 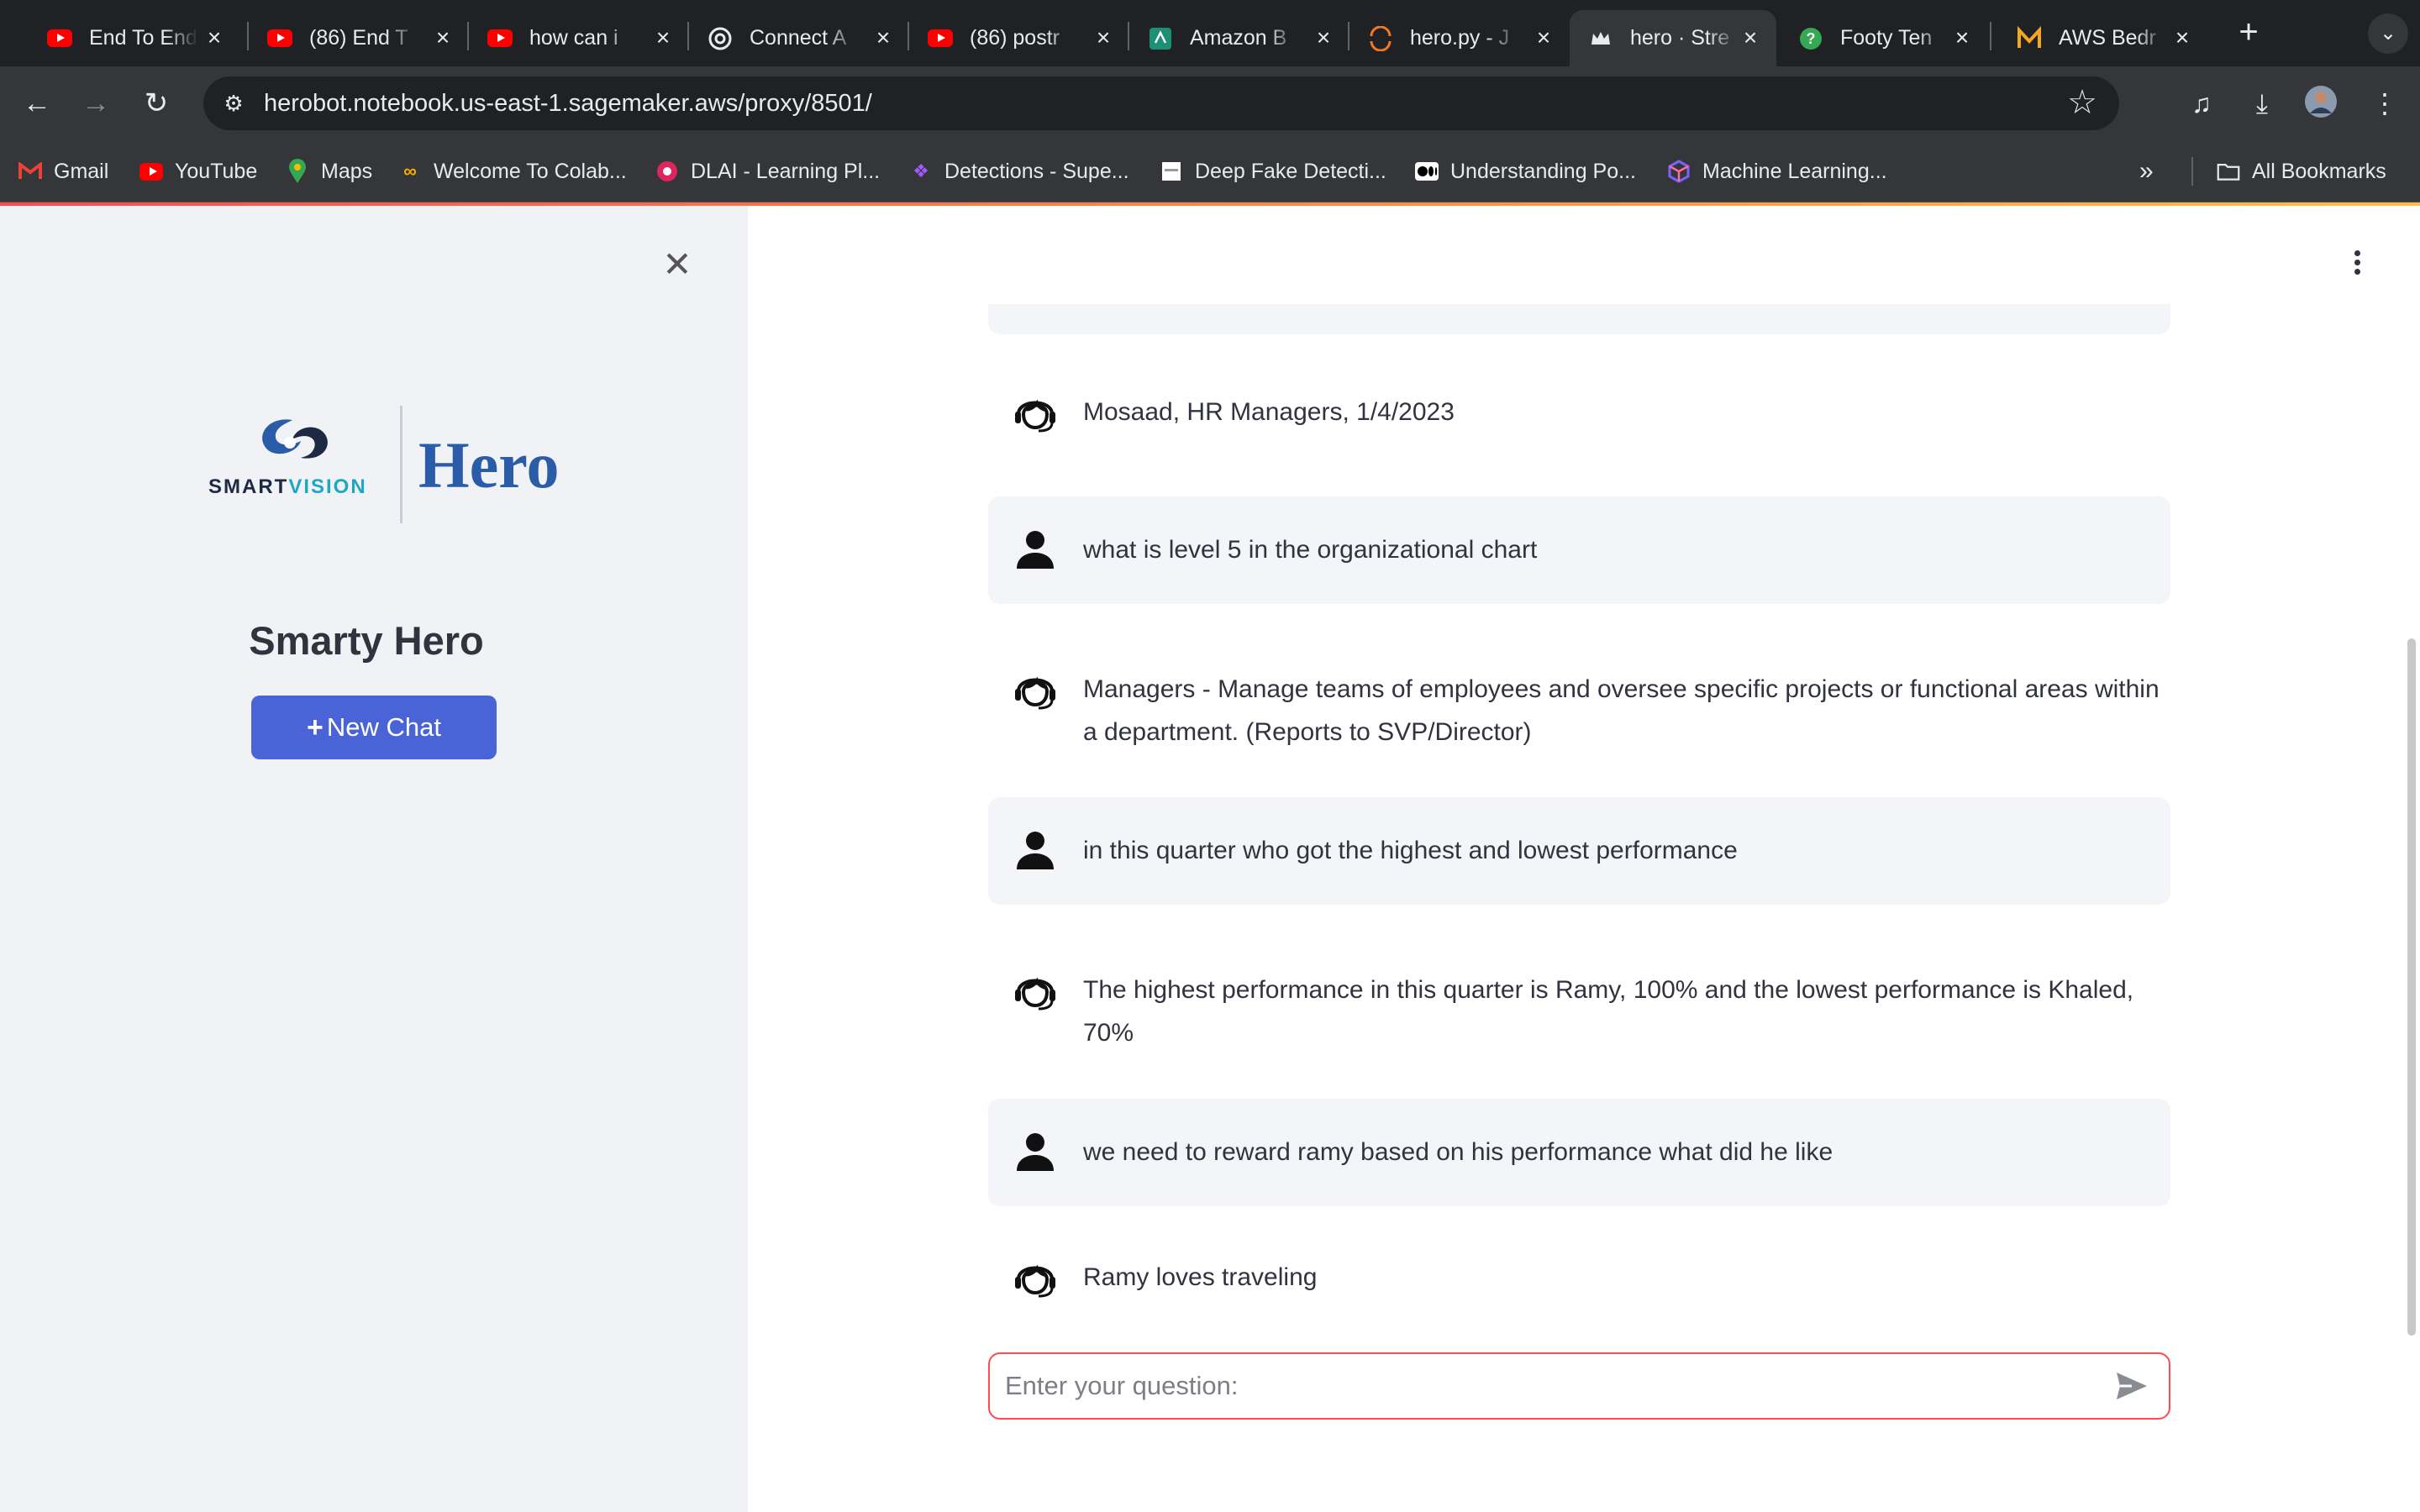 I want to click on tab-title: (86) postr, so click(x=1015, y=38).